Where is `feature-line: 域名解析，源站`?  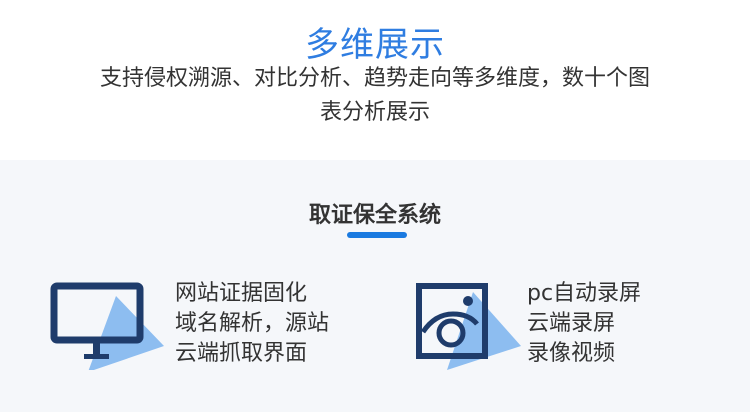 feature-line: 域名解析，源站 is located at coordinates (252, 323).